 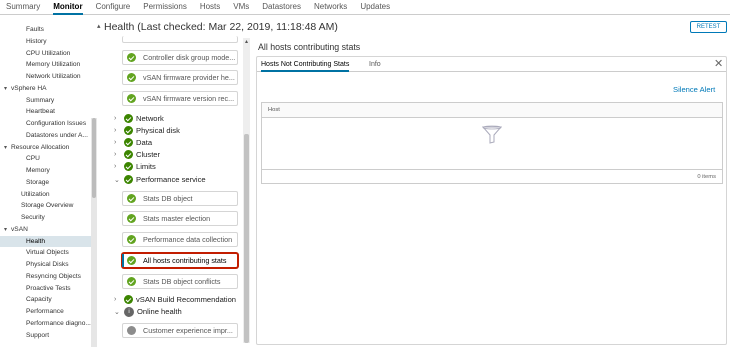 I want to click on health-check-card-partial, so click(x=180, y=39).